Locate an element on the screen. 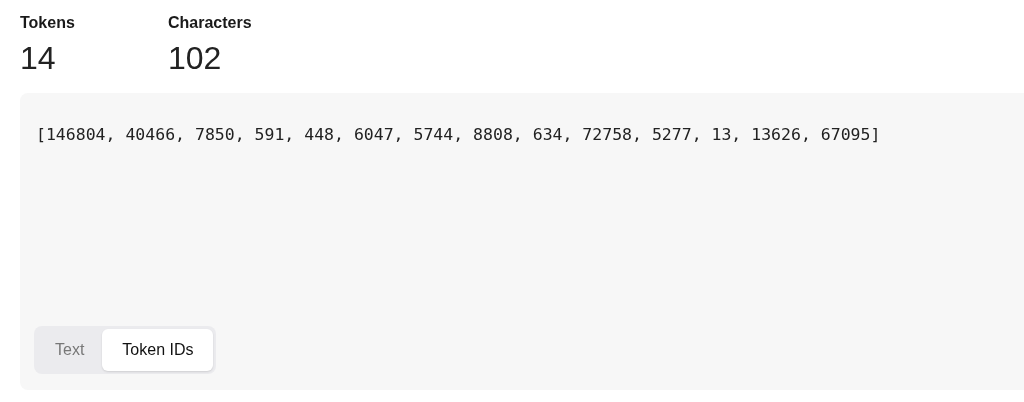  stat-label: Tokens is located at coordinates (48, 23).